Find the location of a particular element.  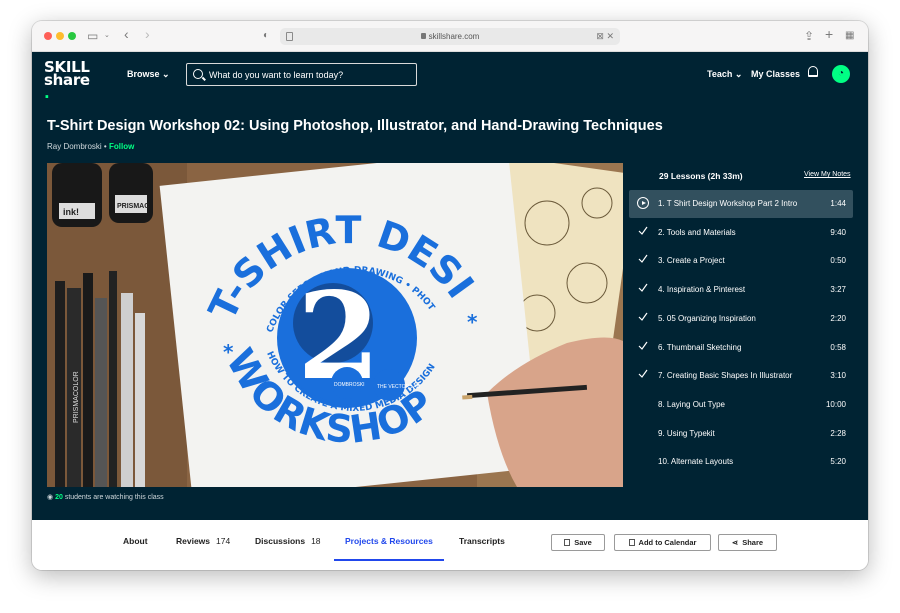

back-icon: ‹ is located at coordinates (126, 34).